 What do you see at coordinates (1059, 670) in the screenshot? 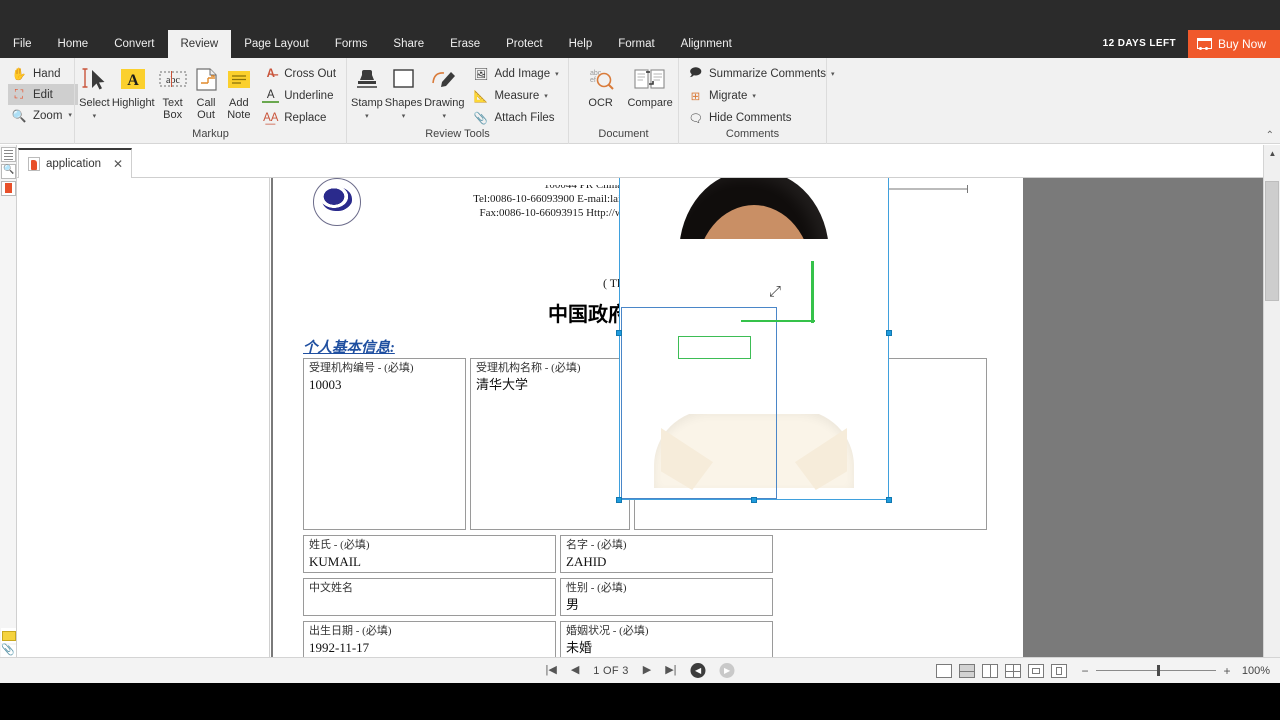
I see `view-mode-fit-width` at bounding box center [1059, 670].